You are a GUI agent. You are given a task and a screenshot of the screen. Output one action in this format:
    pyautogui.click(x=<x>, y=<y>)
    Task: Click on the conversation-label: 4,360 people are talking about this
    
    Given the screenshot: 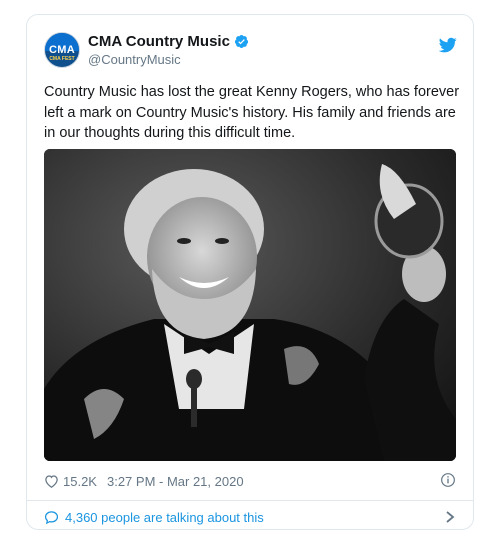 What is the action you would take?
    pyautogui.click(x=164, y=517)
    